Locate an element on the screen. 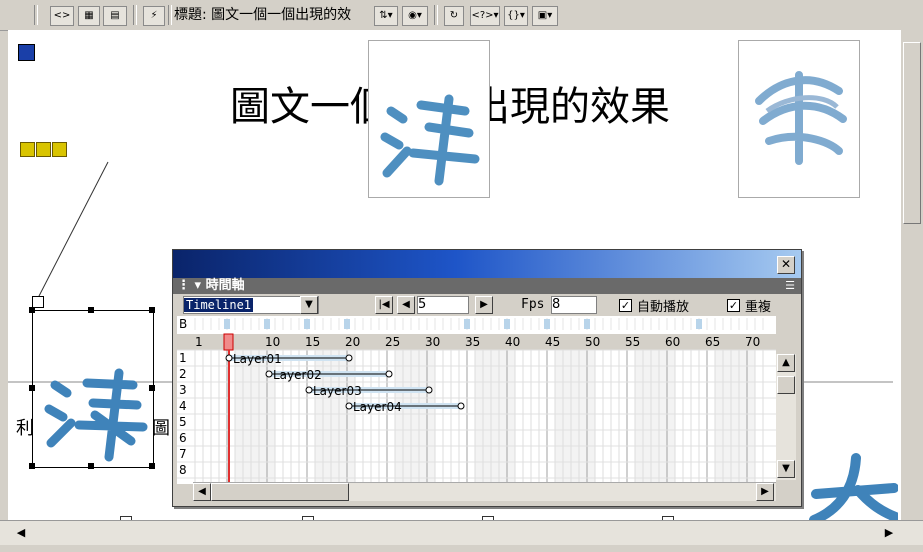  close-icon: ✕ is located at coordinates (786, 265).